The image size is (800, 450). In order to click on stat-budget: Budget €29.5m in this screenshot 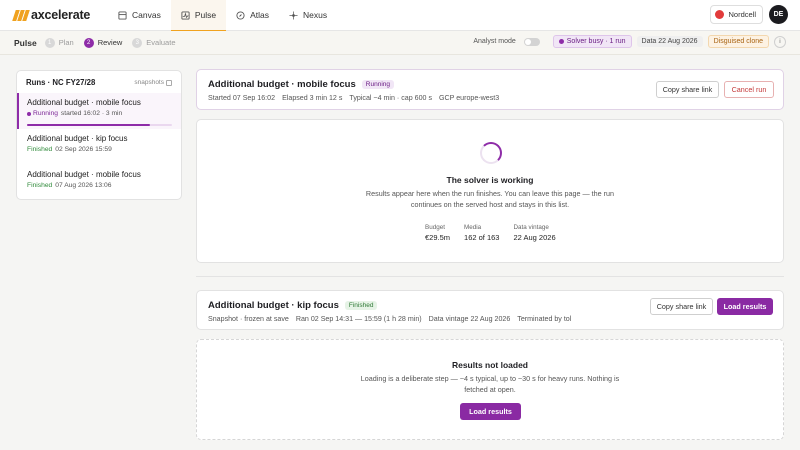, I will do `click(437, 233)`.